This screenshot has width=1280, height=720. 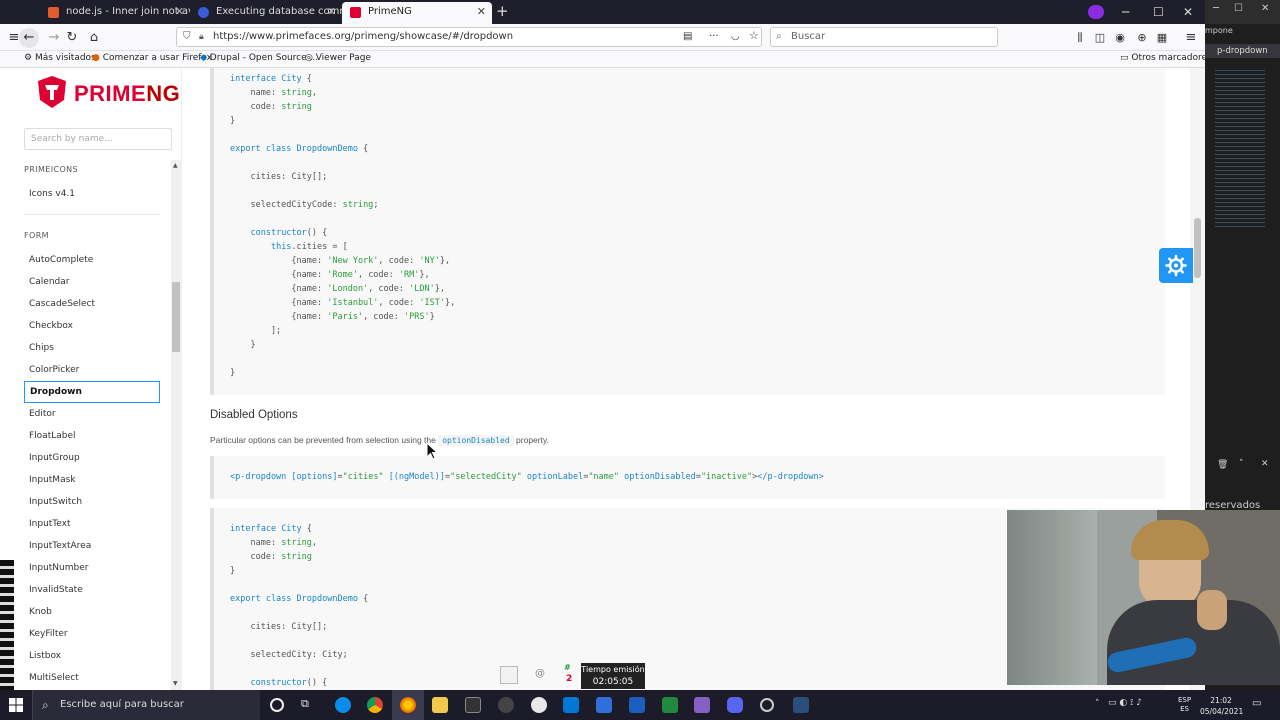 What do you see at coordinates (1166, 58) in the screenshot?
I see `bookmark-others: ▭ Otros marcadores` at bounding box center [1166, 58].